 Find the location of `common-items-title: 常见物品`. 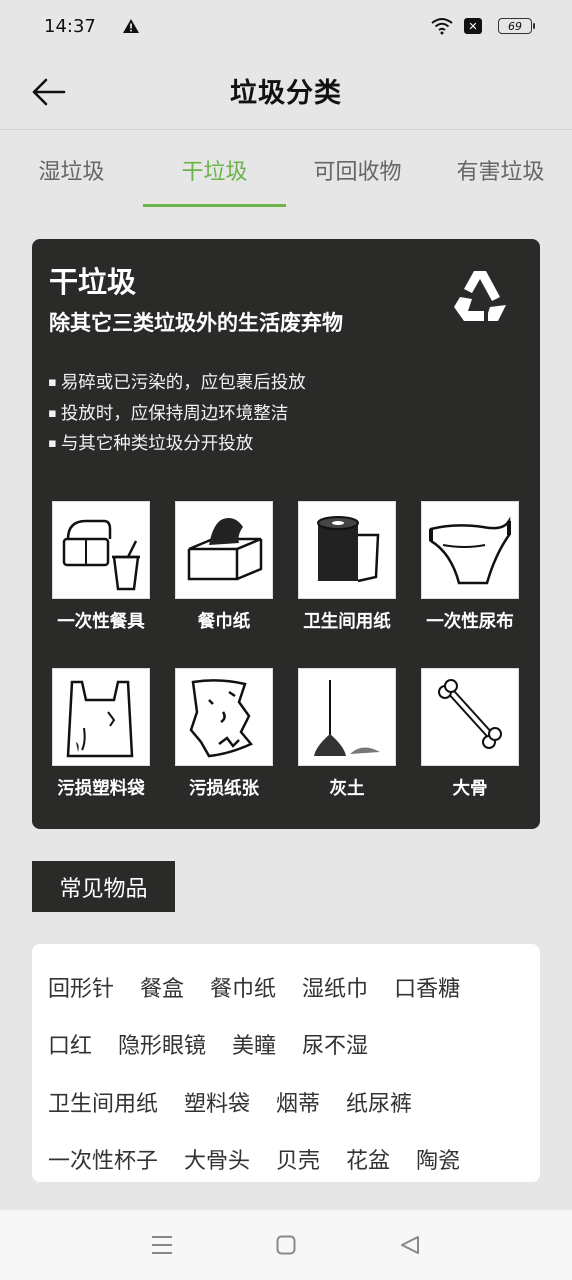

common-items-title: 常见物品 is located at coordinates (103, 886).